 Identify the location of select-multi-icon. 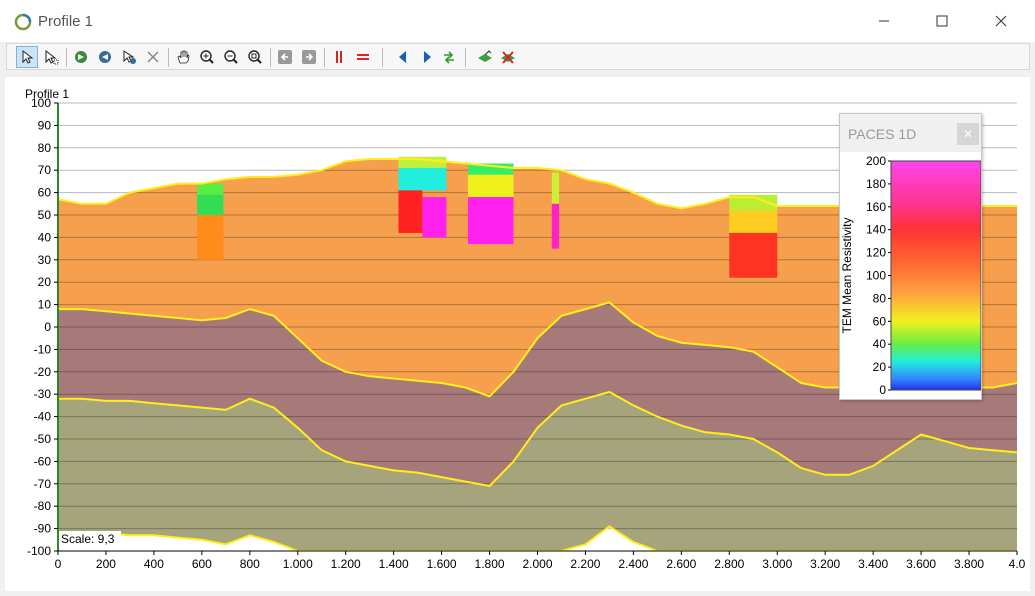
(52, 57).